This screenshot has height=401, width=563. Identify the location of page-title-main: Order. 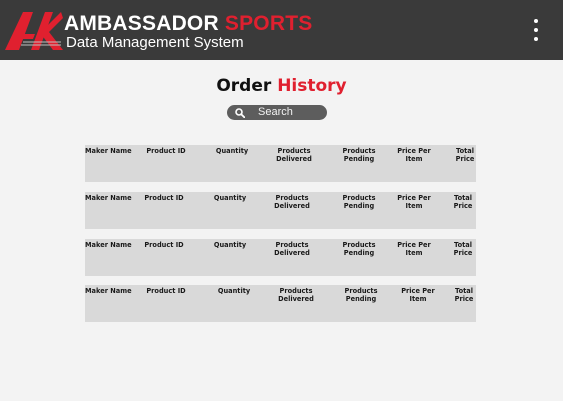
(244, 86).